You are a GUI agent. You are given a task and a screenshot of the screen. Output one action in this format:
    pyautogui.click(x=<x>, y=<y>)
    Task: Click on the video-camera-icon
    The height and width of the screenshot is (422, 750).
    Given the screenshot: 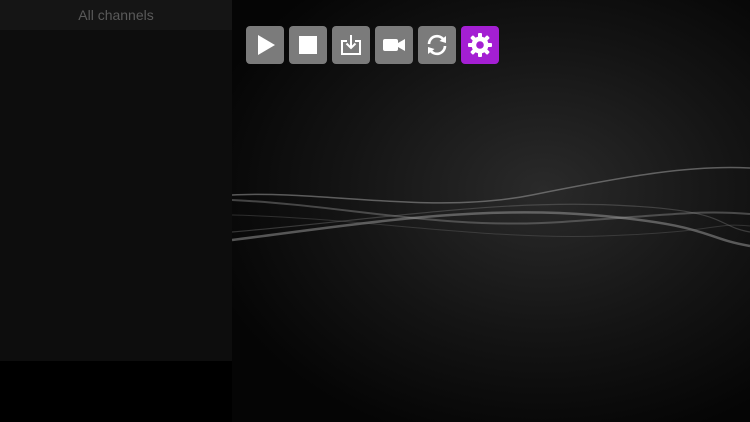 What is the action you would take?
    pyautogui.click(x=394, y=45)
    